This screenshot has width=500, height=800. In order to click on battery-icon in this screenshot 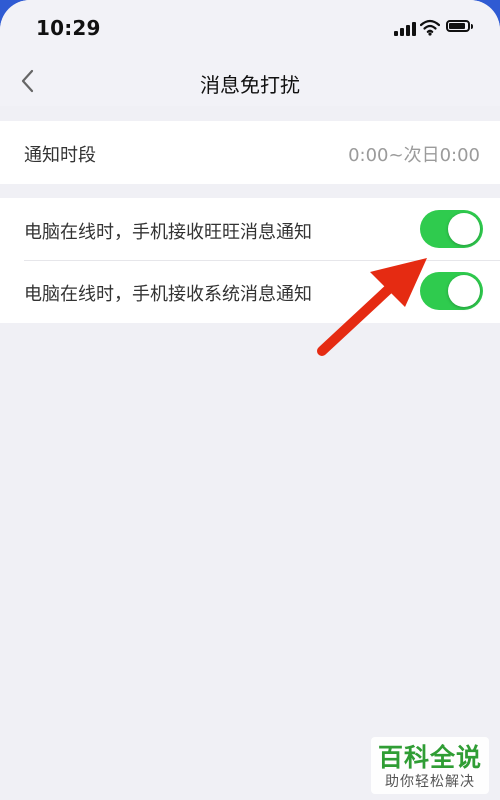, I will do `click(460, 27)`.